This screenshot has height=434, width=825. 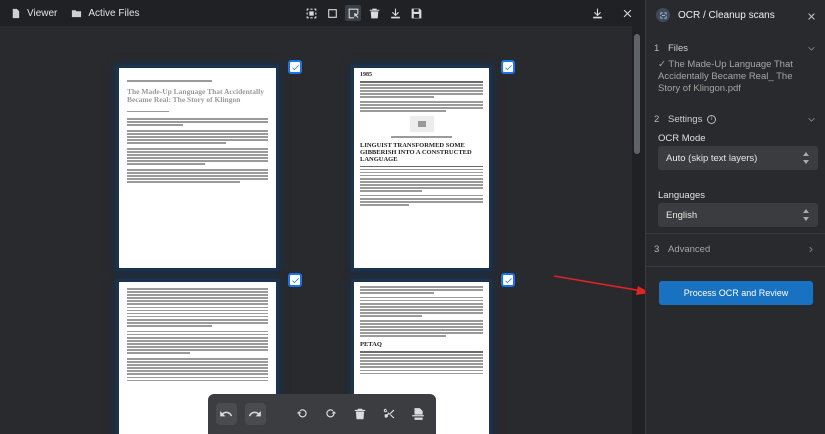 I want to click on section-files-number: 1, so click(x=657, y=48).